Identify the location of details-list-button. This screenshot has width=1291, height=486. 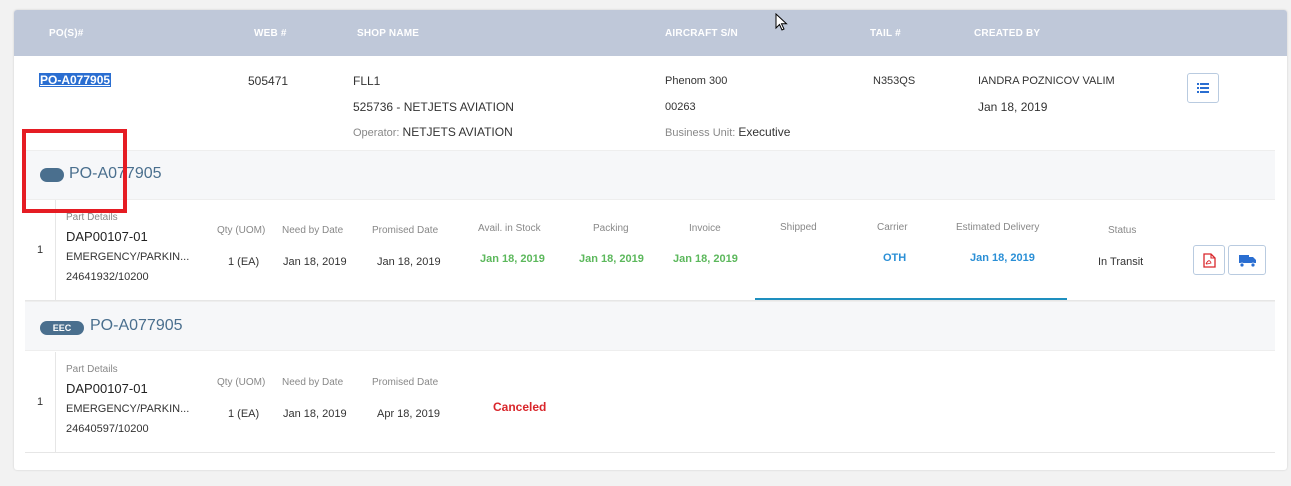
(1203, 88).